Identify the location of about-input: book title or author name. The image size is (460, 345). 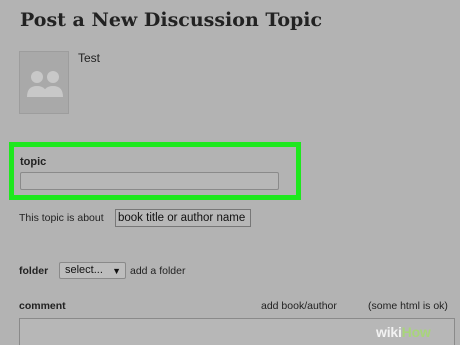
(183, 218).